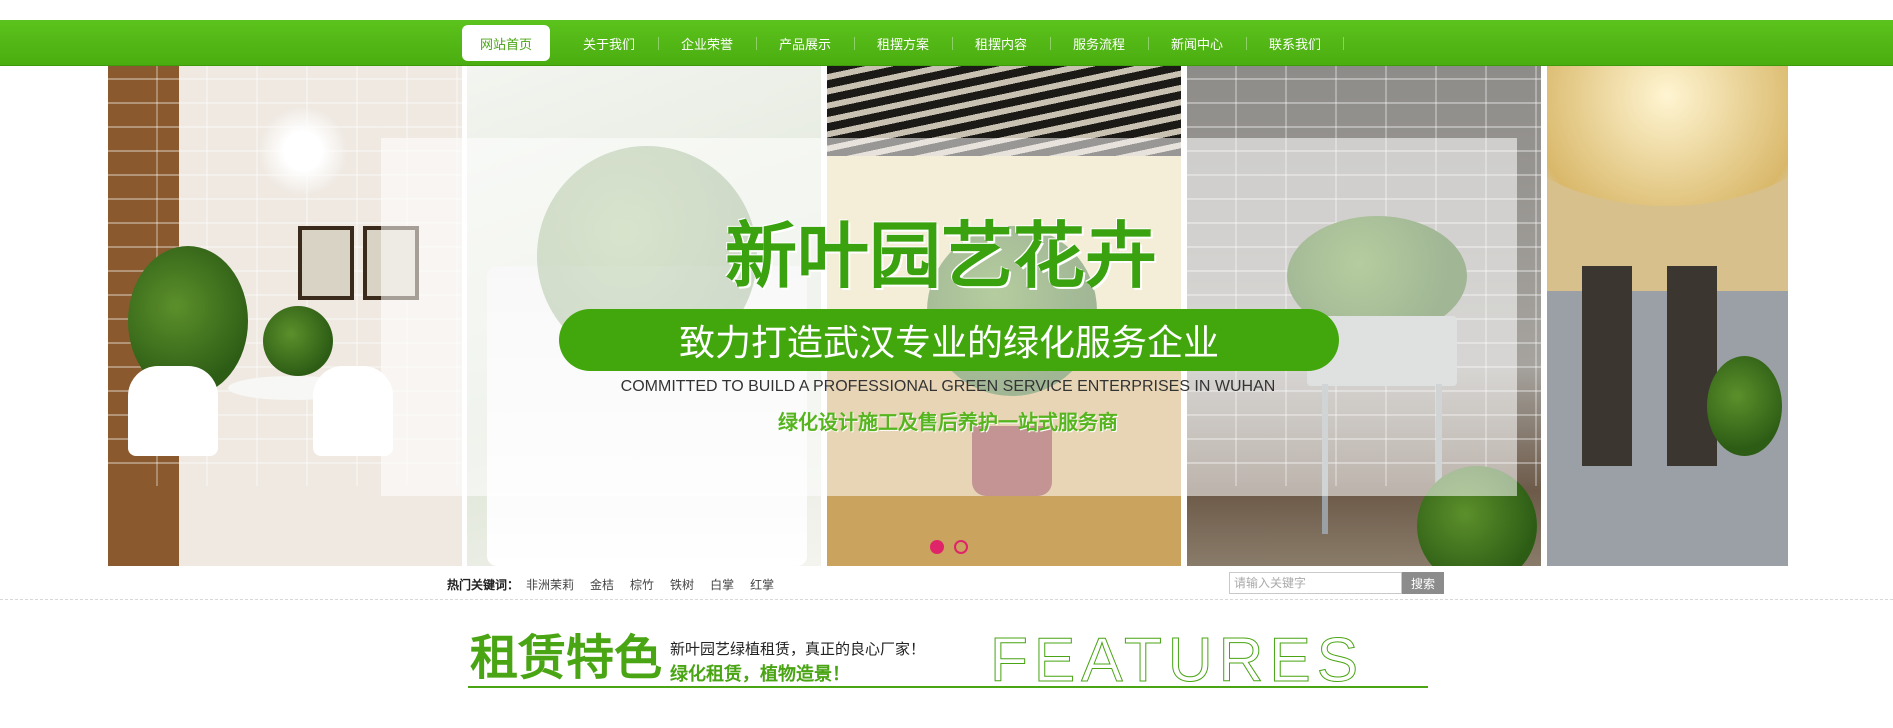  Describe the element at coordinates (1423, 583) in the screenshot. I see `search-button: 搜索` at that location.